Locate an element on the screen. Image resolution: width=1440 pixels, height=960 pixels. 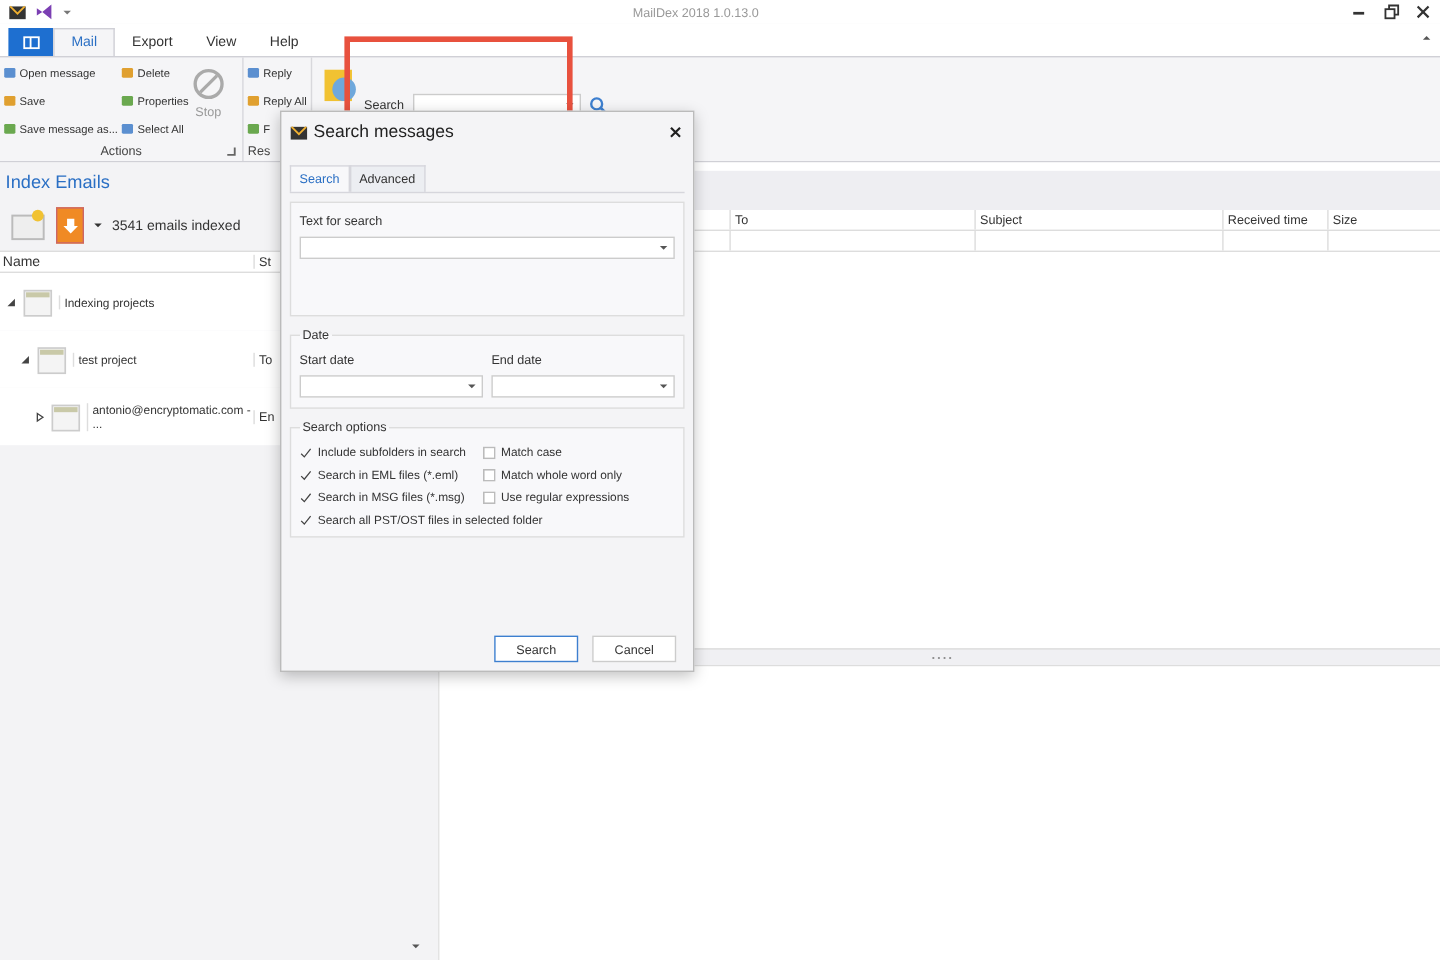
pane-title: Index Emails is located at coordinates (57, 181).